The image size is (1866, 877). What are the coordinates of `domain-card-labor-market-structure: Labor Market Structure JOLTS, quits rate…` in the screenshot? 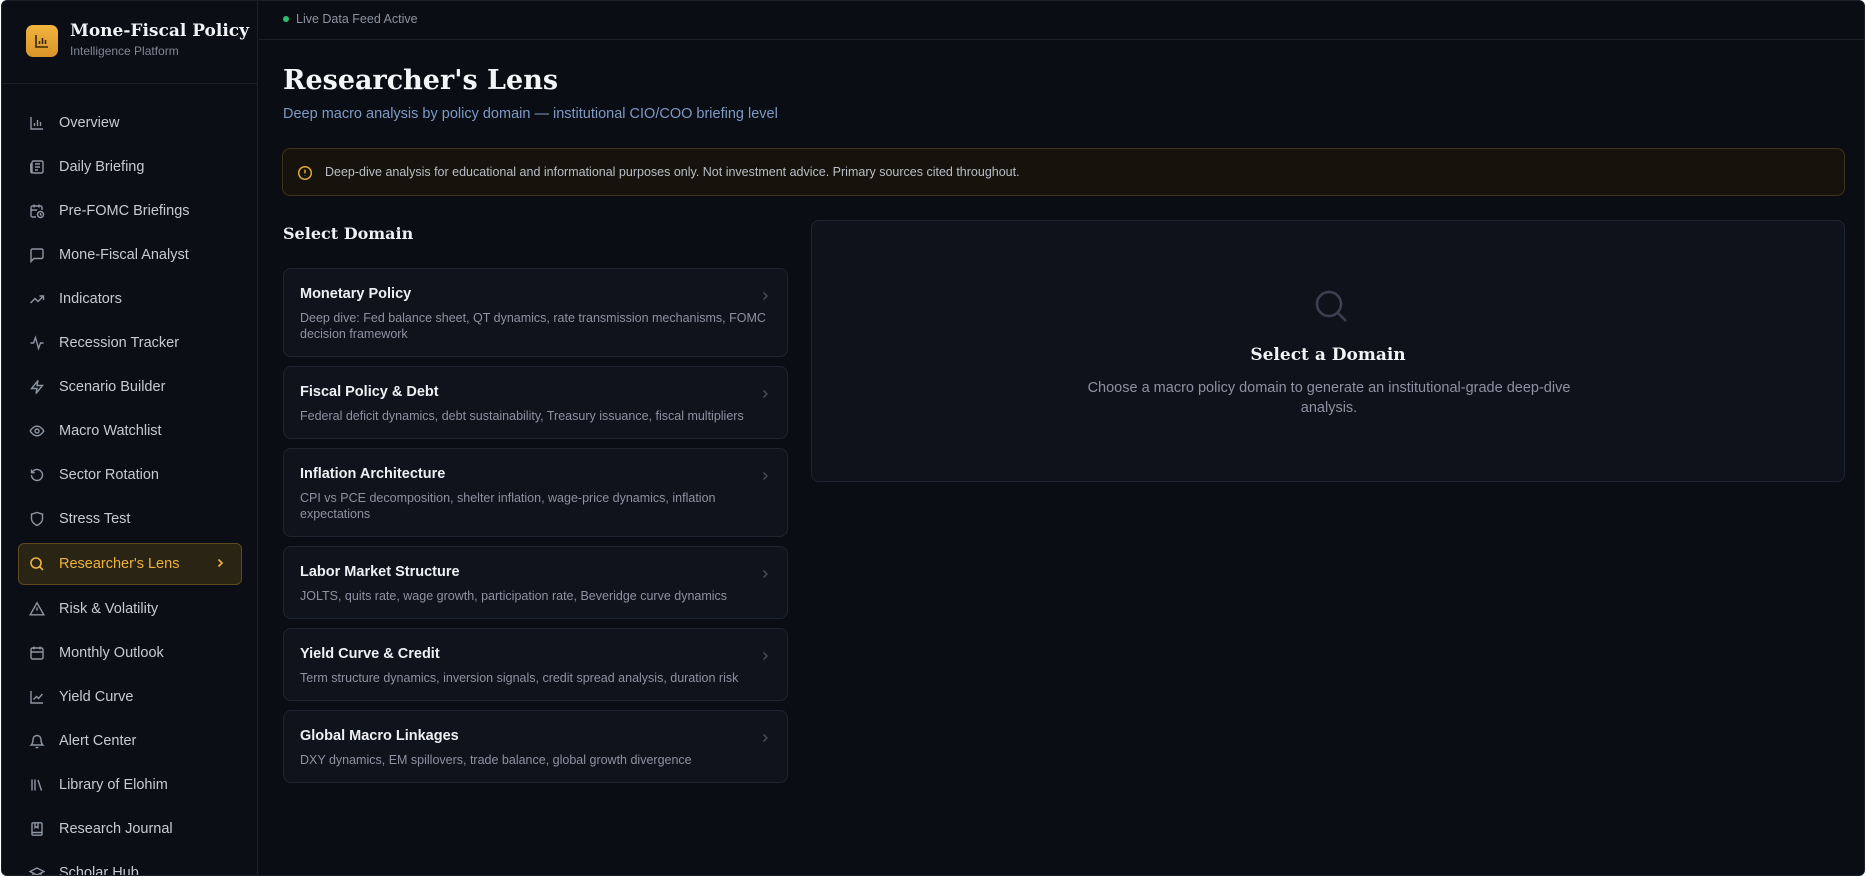 It's located at (535, 582).